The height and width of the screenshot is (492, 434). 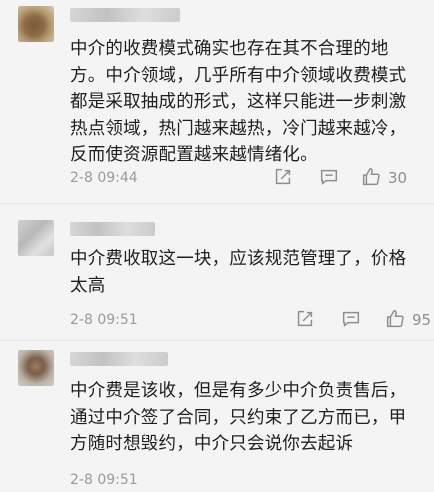 I want to click on like-count: 95, so click(x=422, y=320).